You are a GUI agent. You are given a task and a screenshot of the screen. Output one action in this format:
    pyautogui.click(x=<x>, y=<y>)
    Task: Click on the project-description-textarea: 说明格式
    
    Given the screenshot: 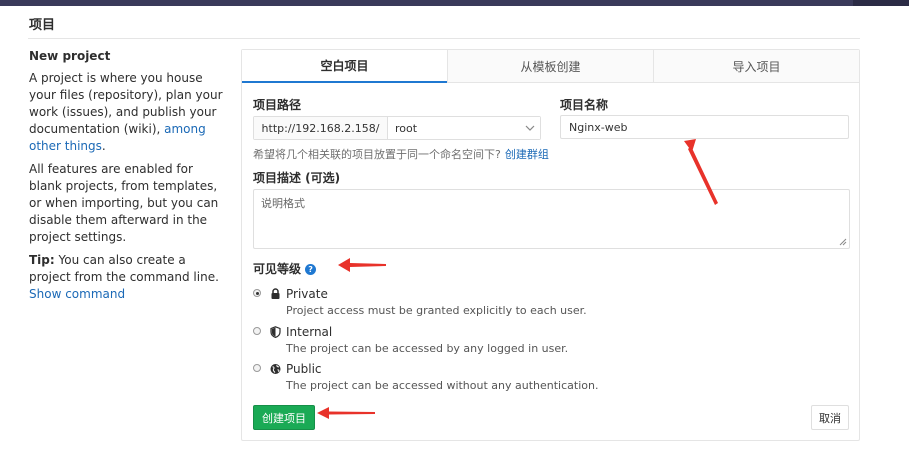 What is the action you would take?
    pyautogui.click(x=551, y=219)
    